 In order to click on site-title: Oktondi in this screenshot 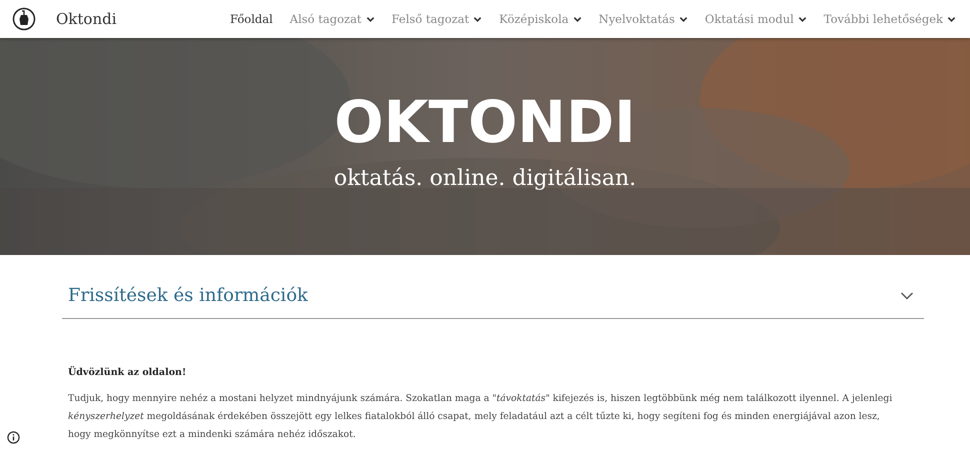, I will do `click(86, 19)`.